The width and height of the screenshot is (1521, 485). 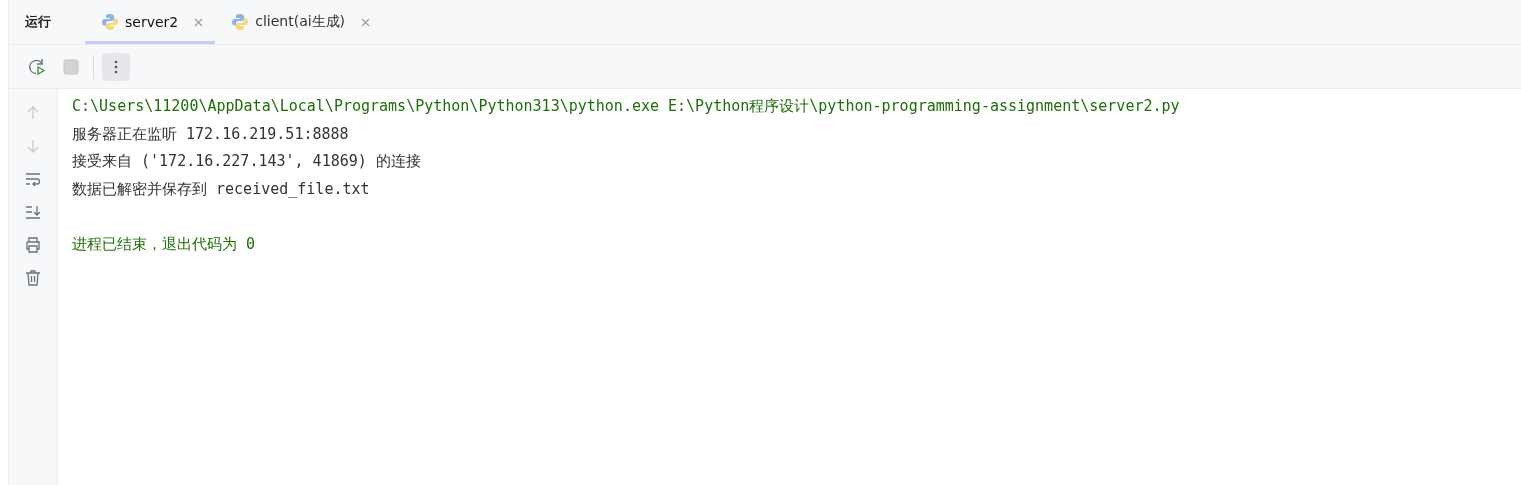 What do you see at coordinates (221, 189) in the screenshot?
I see `console-line: 数据已解密并保存到 received_file.txt` at bounding box center [221, 189].